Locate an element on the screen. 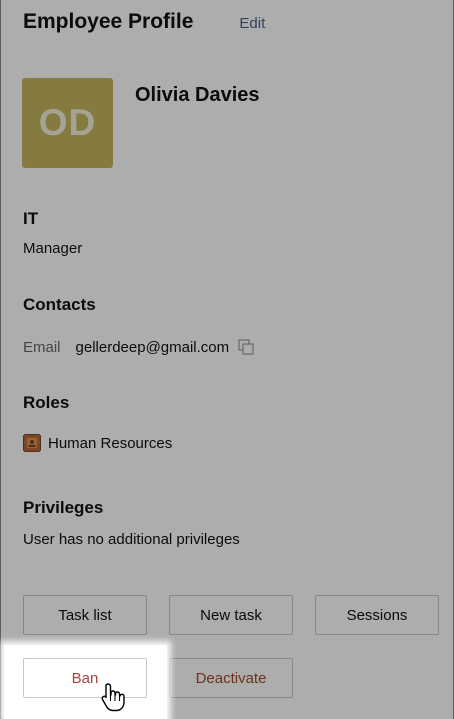  employee-name: Olivia Davies is located at coordinates (197, 95).